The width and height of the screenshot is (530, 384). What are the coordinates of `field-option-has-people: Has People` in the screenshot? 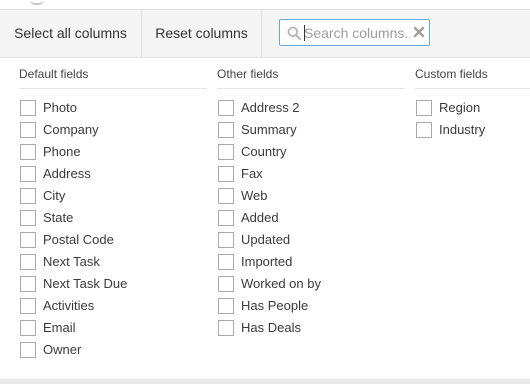 It's located at (311, 307).